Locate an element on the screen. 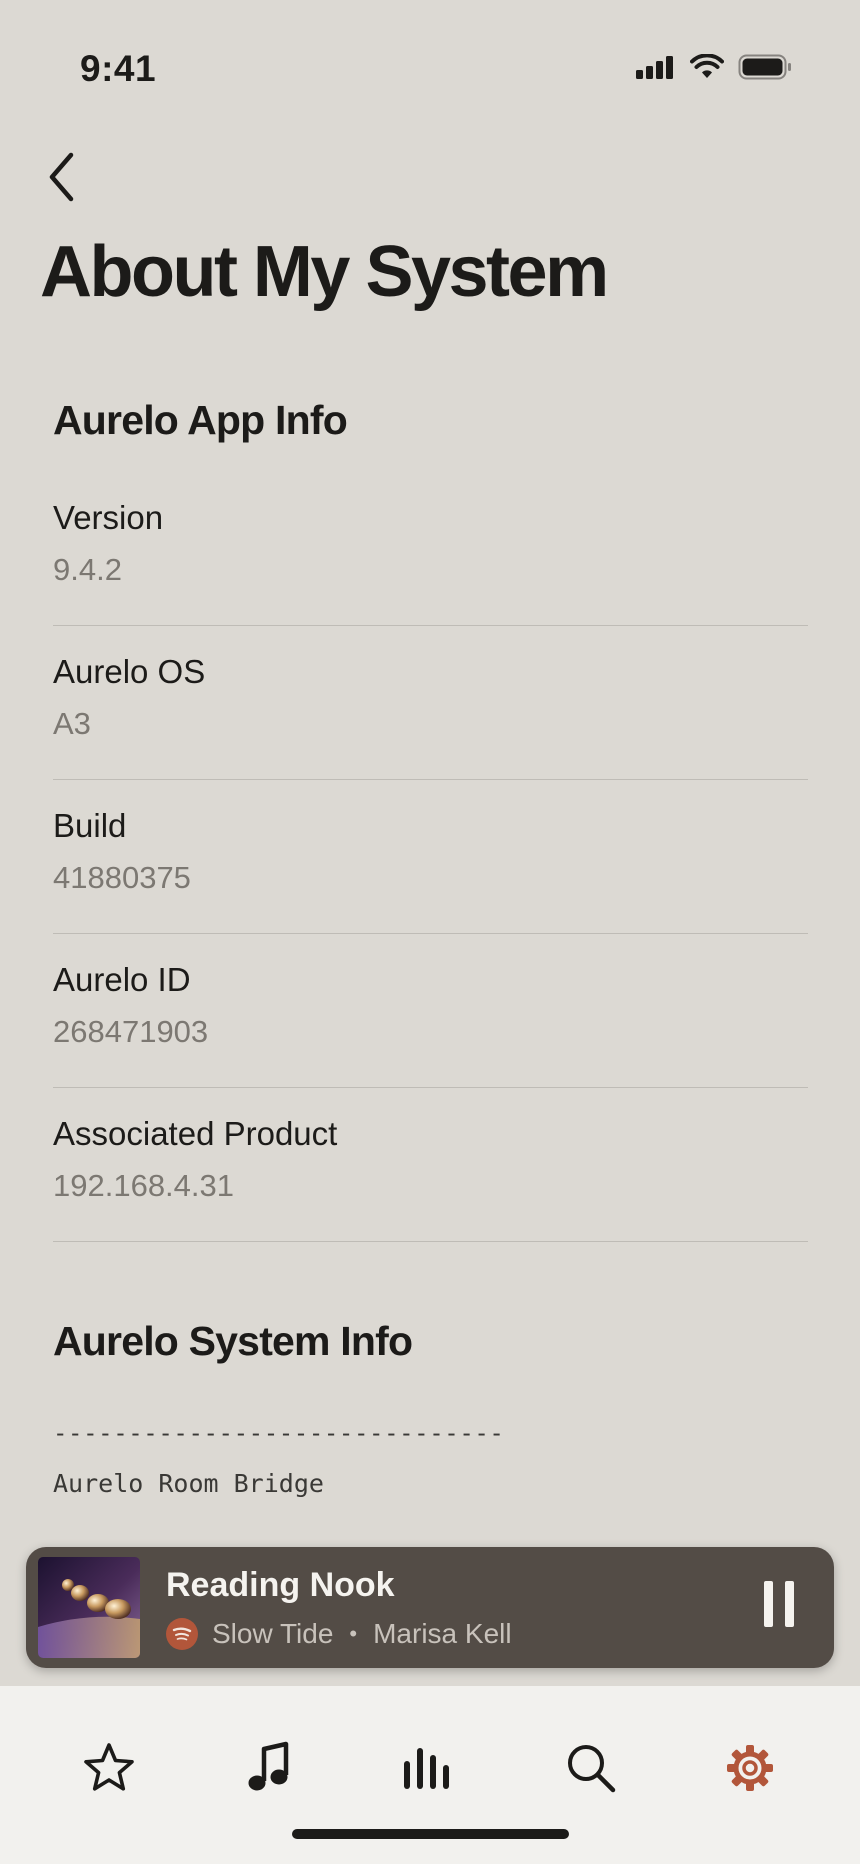  search-icon is located at coordinates (592, 1769).